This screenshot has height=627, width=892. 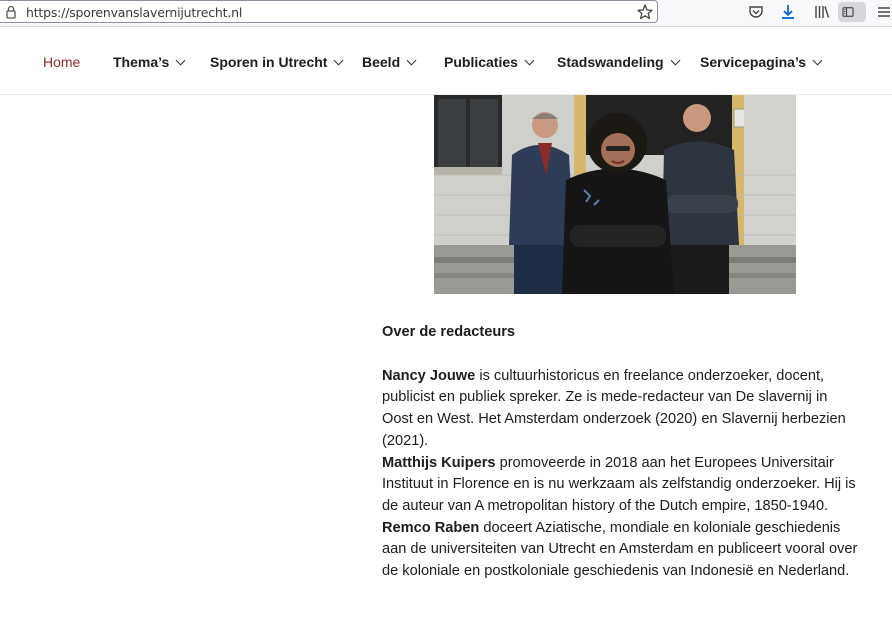 I want to click on bio-name: Remco Raben, so click(x=431, y=527).